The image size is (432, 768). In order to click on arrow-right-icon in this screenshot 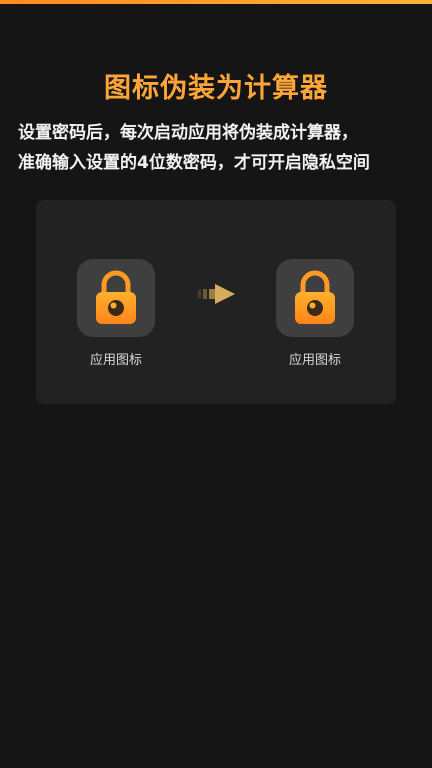, I will do `click(216, 294)`.